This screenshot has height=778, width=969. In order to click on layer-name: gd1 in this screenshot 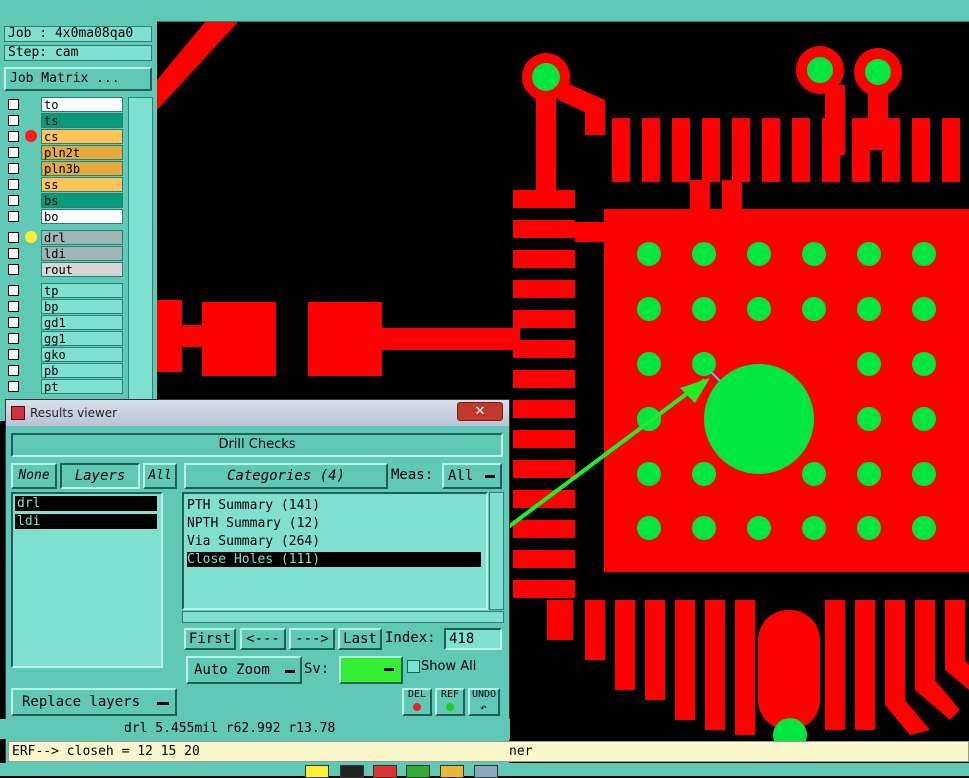, I will do `click(82, 322)`.